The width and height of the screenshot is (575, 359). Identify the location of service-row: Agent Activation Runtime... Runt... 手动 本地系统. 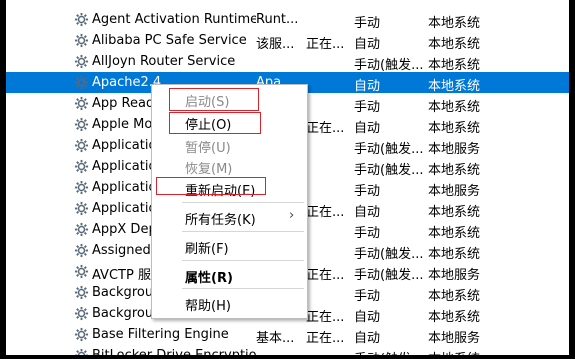
(287, 20).